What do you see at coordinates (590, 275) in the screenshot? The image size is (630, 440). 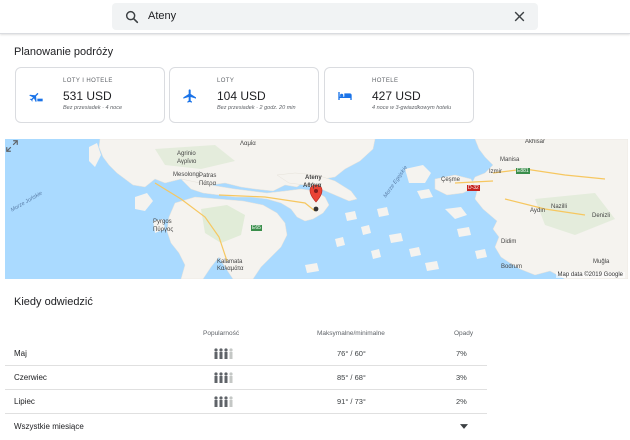 I see `map-attribution: Map data ©2019 Google` at bounding box center [590, 275].